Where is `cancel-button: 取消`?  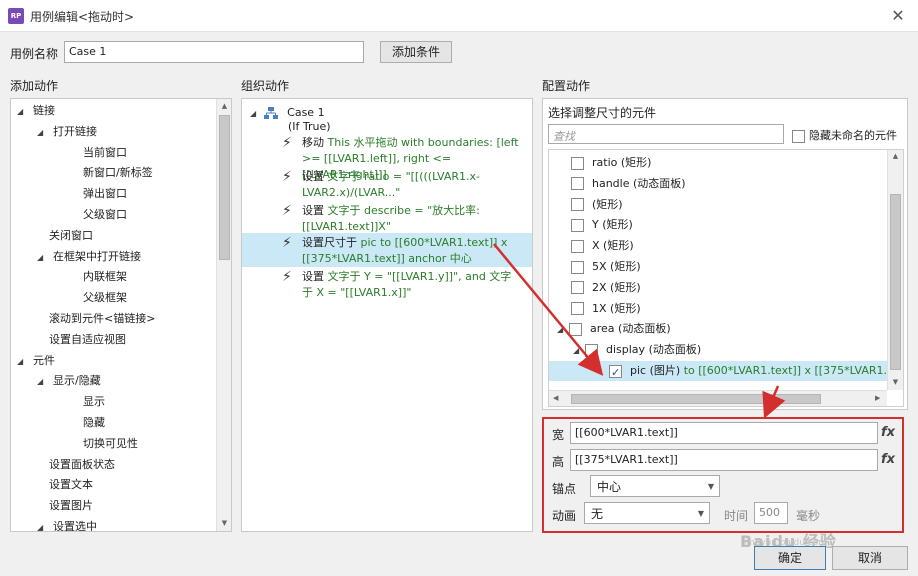 cancel-button: 取消 is located at coordinates (870, 558).